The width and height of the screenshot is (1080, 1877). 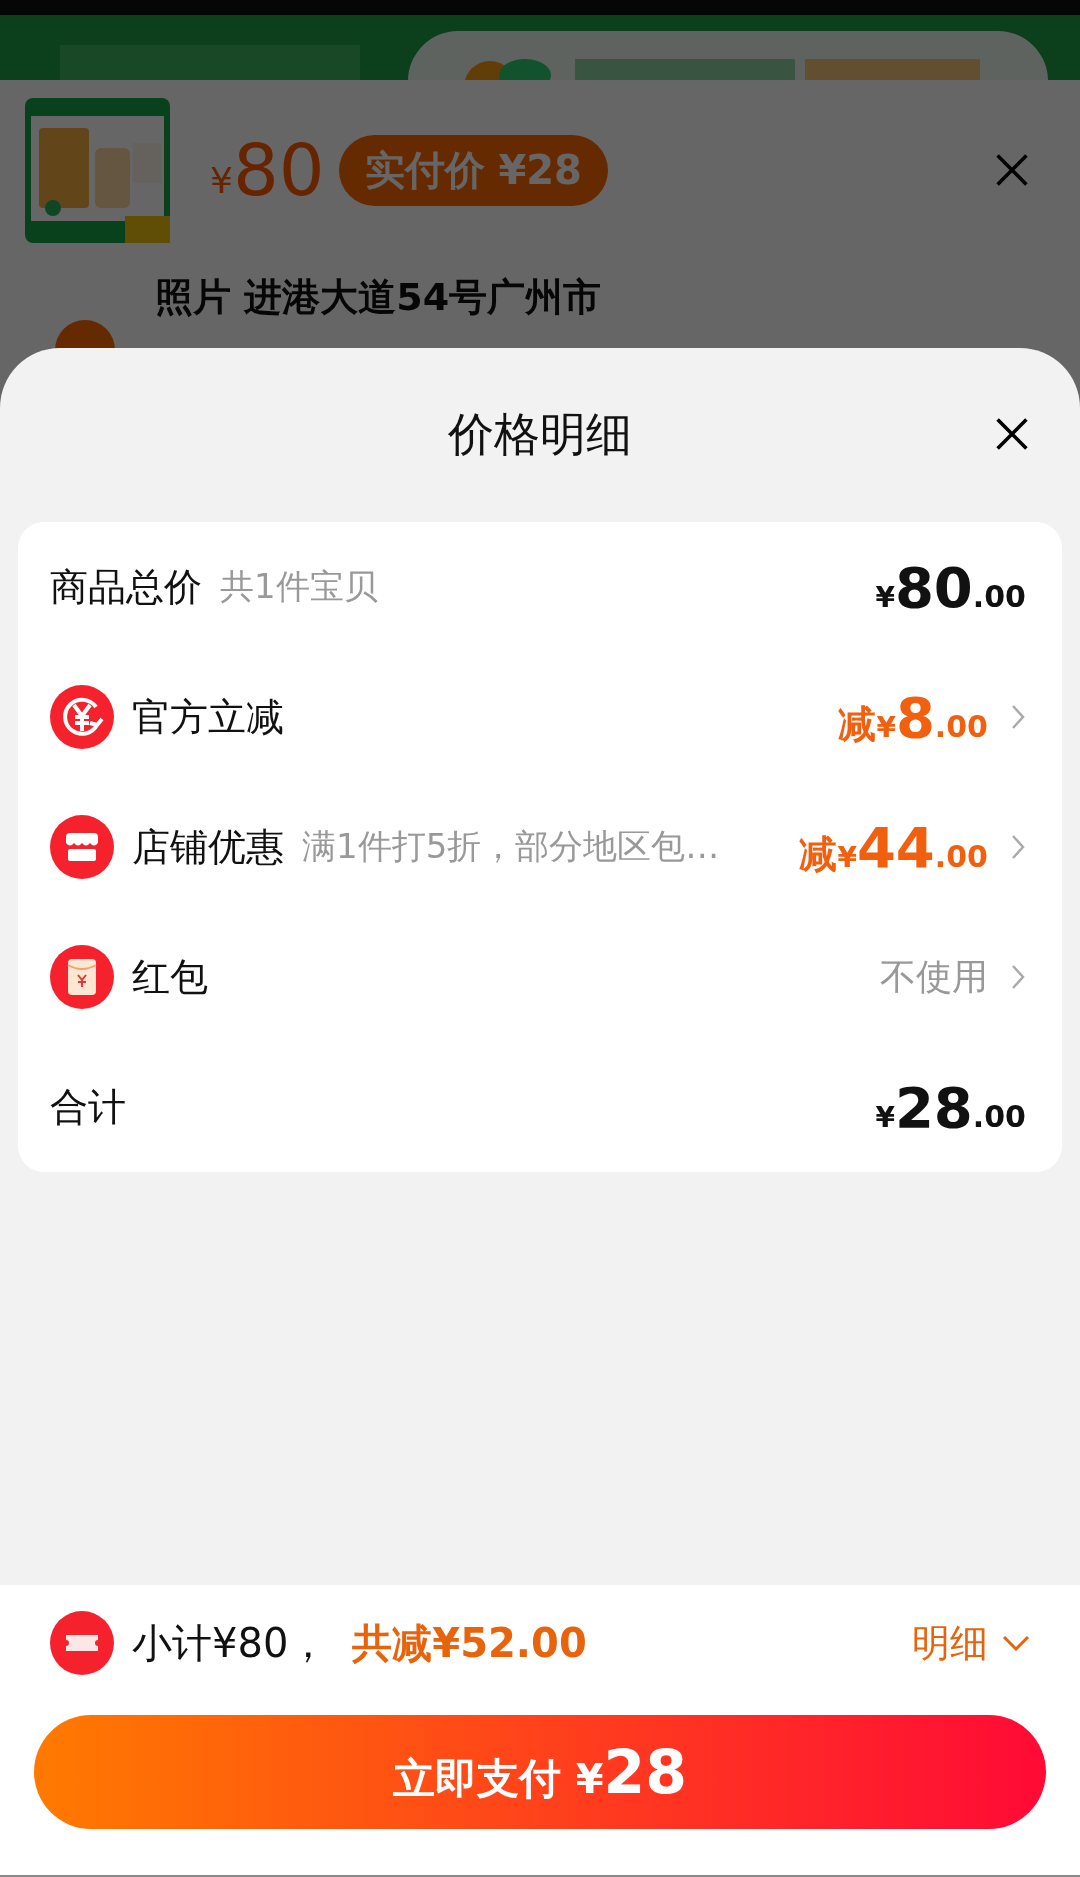 I want to click on row-label: 官方立减, so click(x=208, y=717).